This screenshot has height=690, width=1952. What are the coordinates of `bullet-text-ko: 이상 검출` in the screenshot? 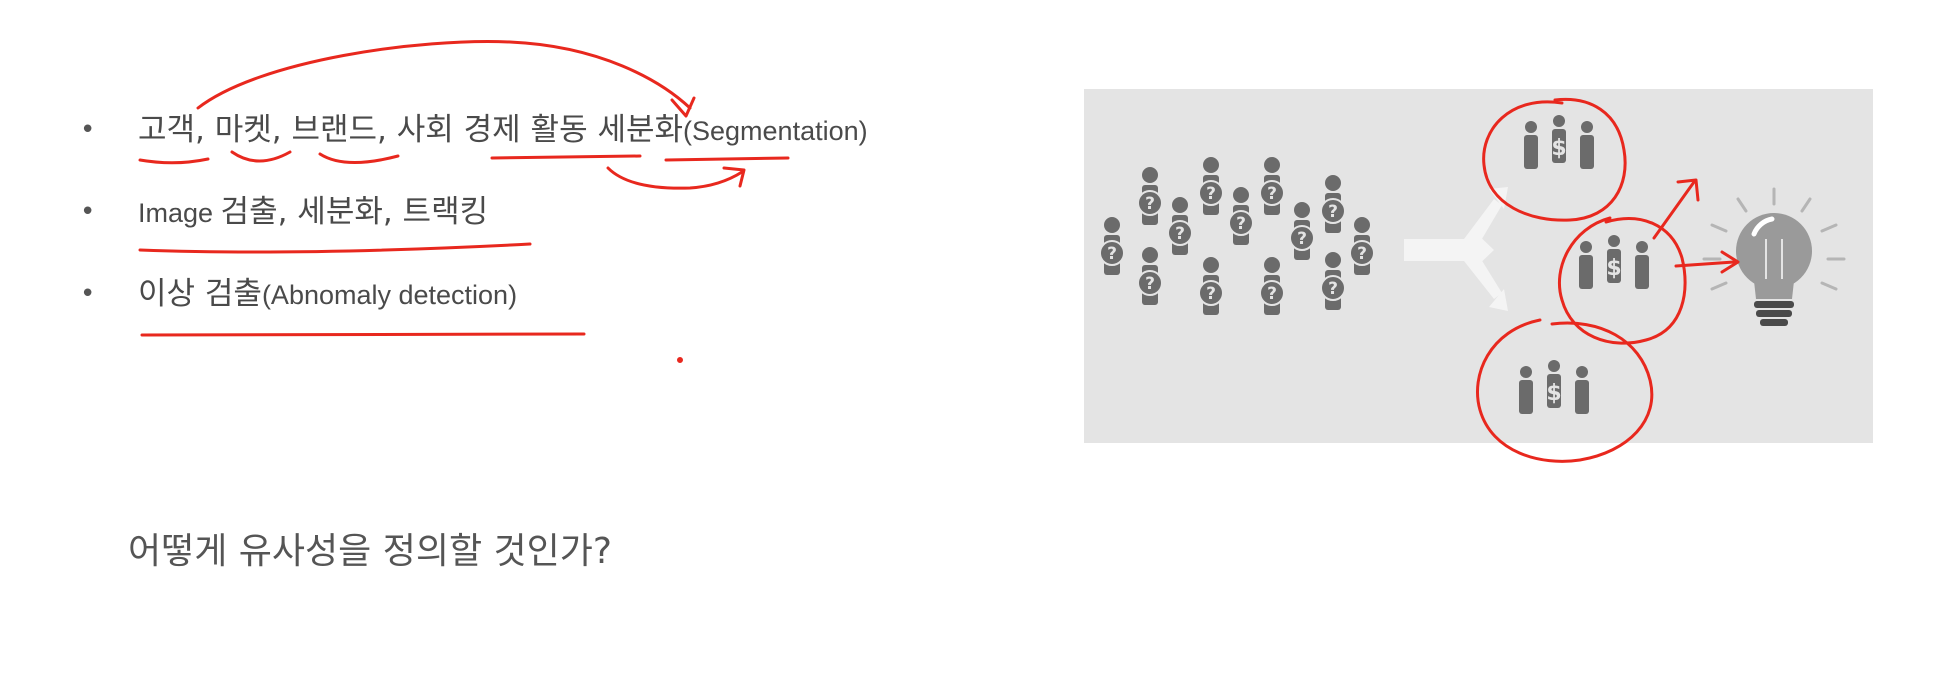 It's located at (200, 294).